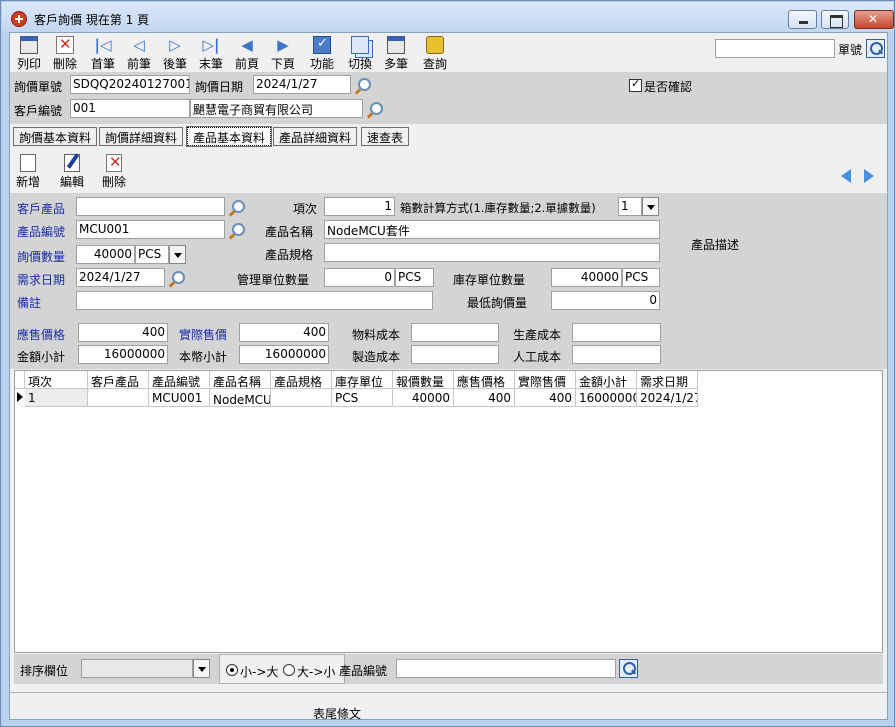 The height and width of the screenshot is (727, 895). What do you see at coordinates (363, 85) in the screenshot?
I see `quote-date-search-icon` at bounding box center [363, 85].